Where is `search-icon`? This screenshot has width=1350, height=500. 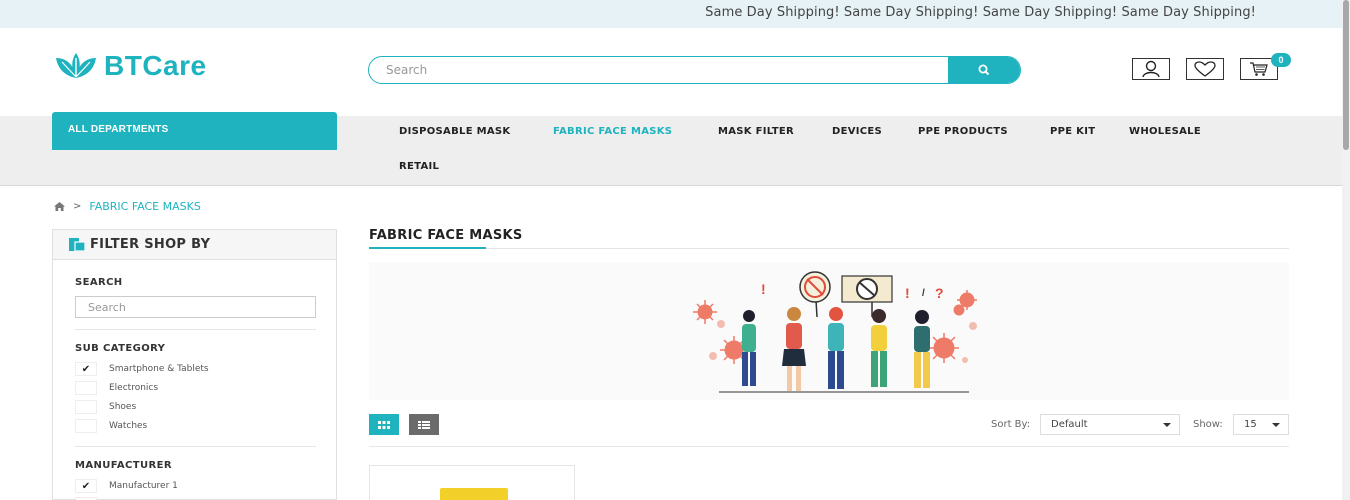 search-icon is located at coordinates (984, 70).